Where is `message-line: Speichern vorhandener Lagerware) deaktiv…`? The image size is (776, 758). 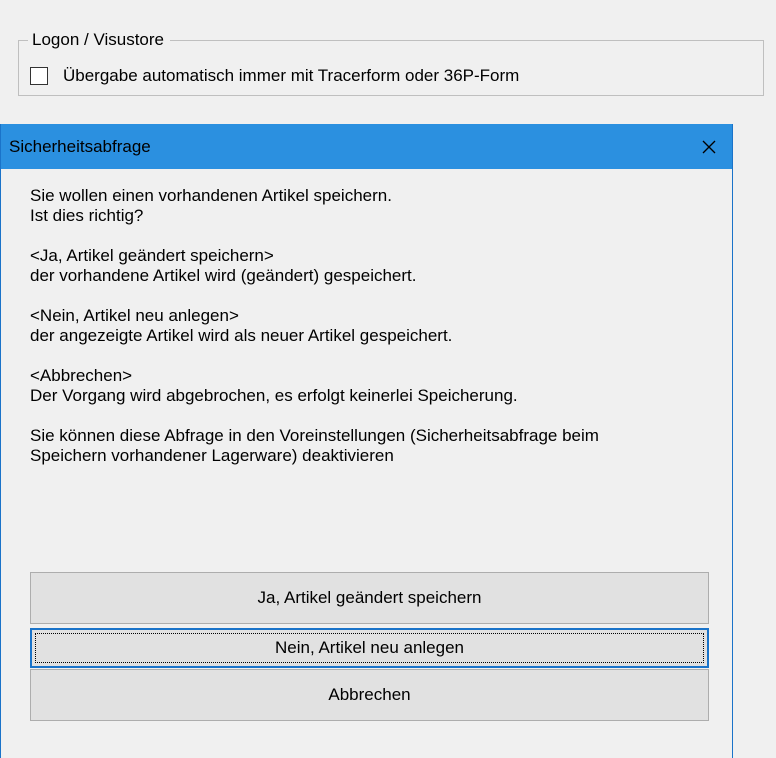 message-line: Speichern vorhandener Lagerware) deaktiv… is located at coordinates (212, 455).